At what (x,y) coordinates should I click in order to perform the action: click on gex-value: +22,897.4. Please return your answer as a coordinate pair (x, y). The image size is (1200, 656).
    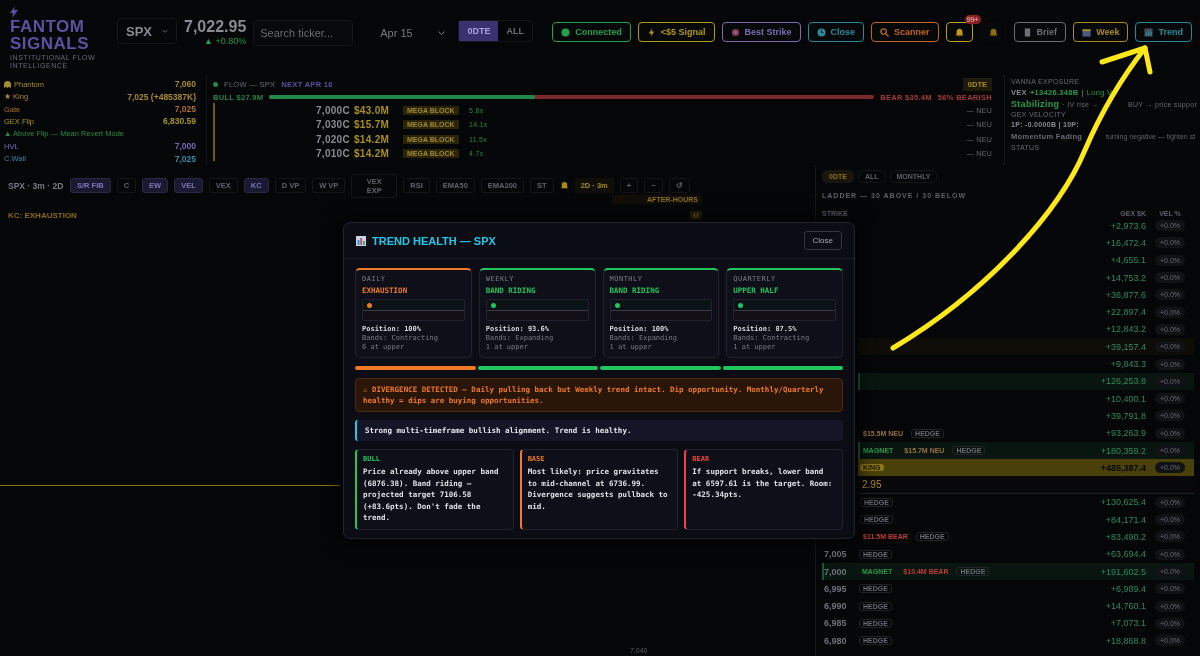
    Looking at the image, I should click on (1125, 312).